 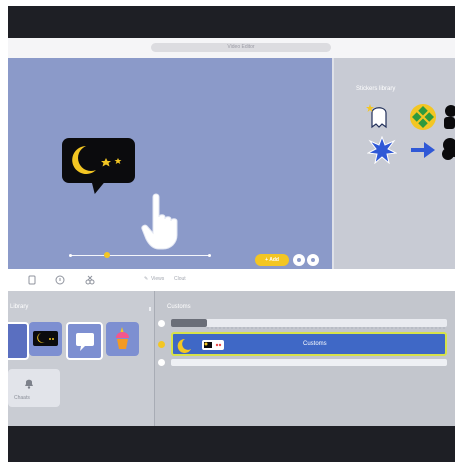 I want to click on hand-pointer-icon, so click(x=159, y=221).